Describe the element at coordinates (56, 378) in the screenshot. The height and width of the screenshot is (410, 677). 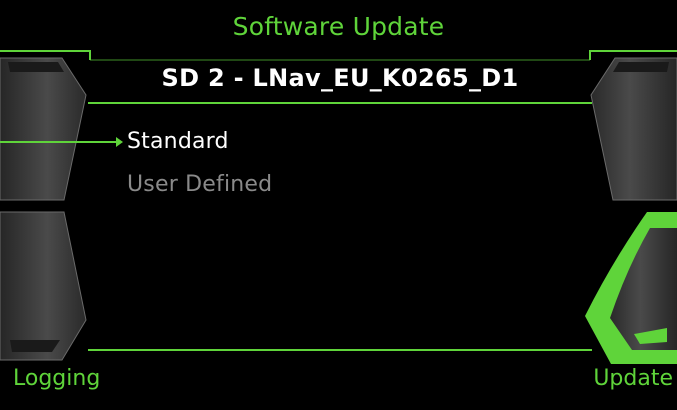
I see `logging-softkey-label: Logging` at that location.